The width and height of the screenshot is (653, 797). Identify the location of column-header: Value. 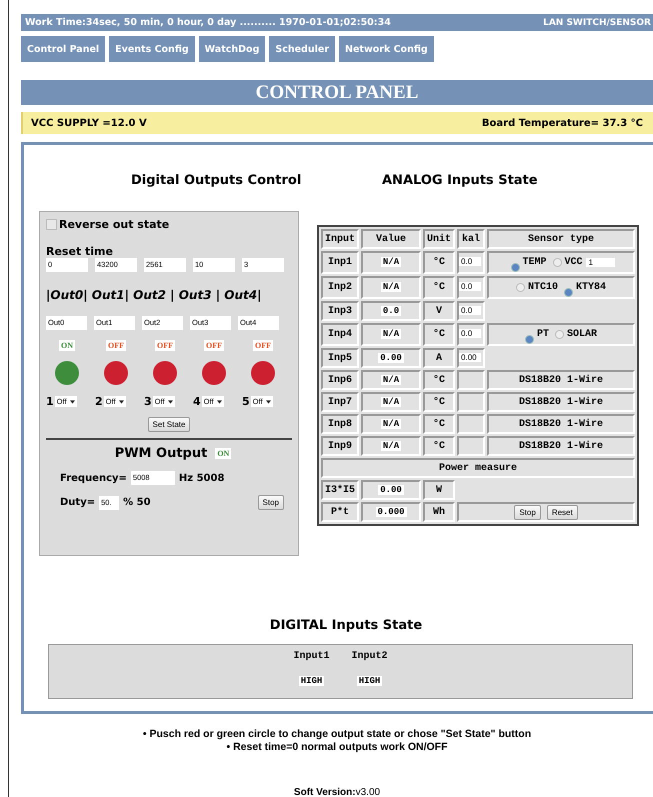
(391, 239).